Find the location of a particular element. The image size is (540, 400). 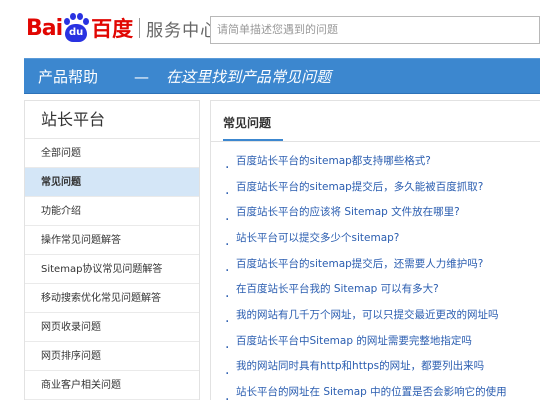

section-divider is located at coordinates (375, 141).